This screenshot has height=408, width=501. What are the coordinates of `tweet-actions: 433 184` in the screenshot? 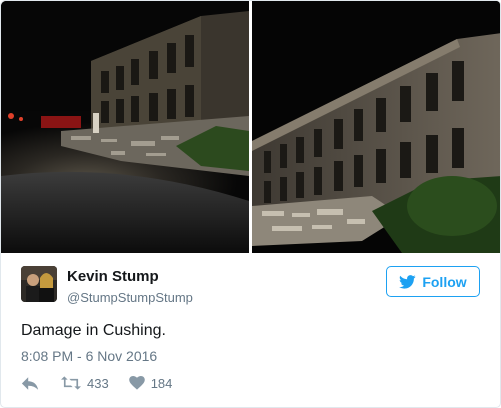 It's located at (96, 383).